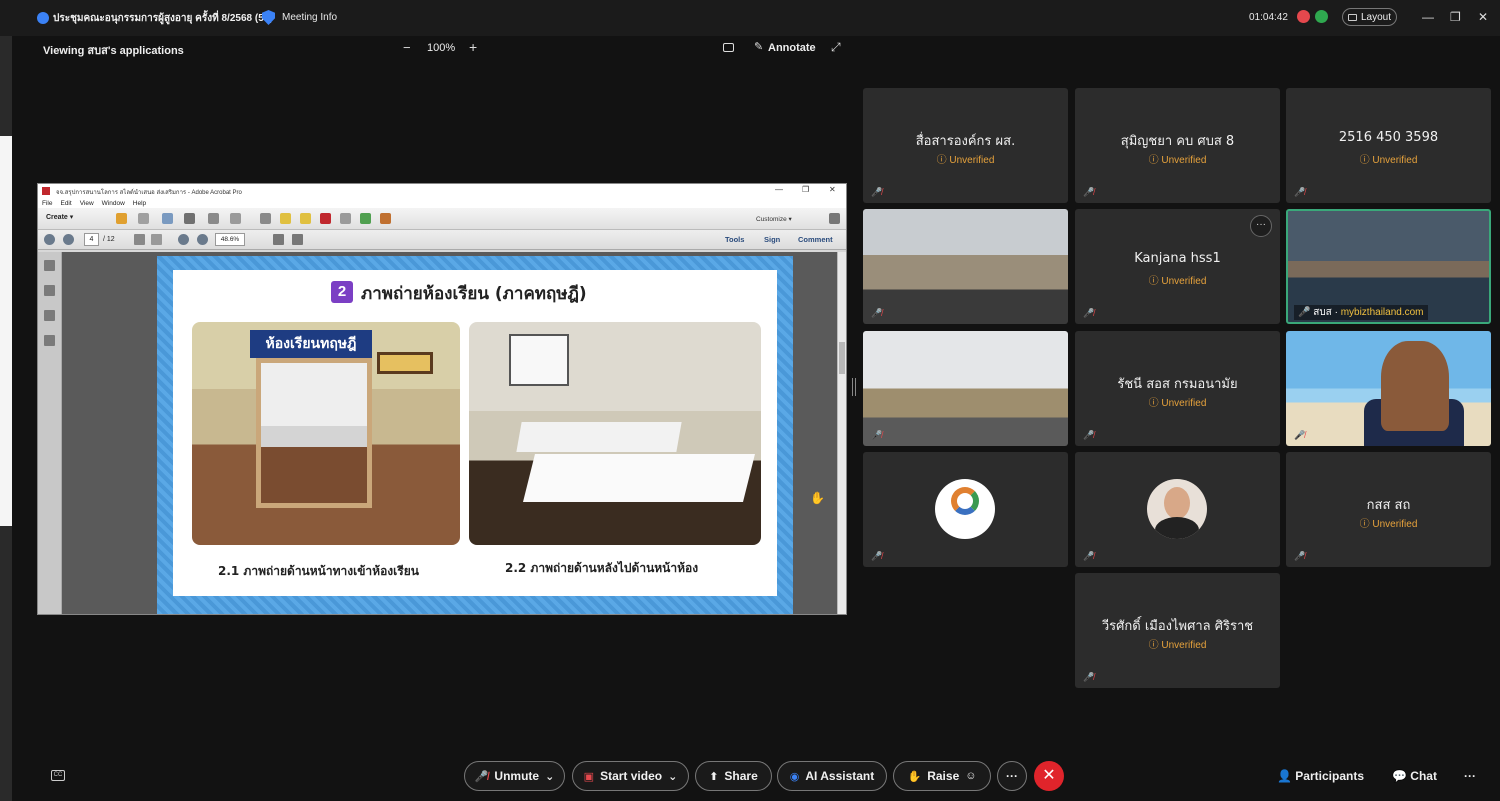  Describe the element at coordinates (1177, 388) in the screenshot. I see `participant-tile: รัชนี สอส กรมอนามัย ⓘ Unverified 🎤̸` at that location.